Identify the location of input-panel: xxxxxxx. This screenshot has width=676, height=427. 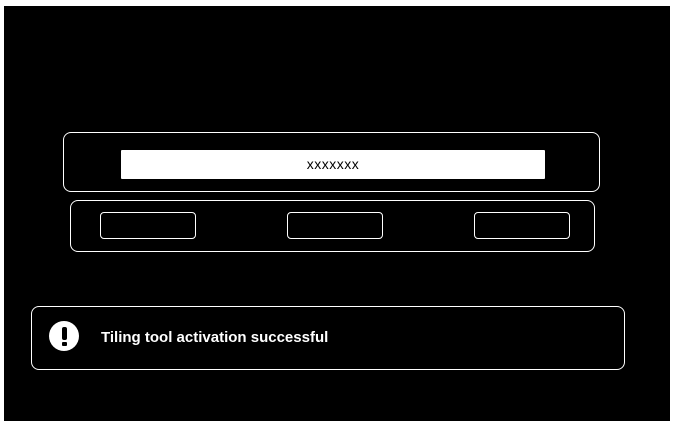
(331, 162).